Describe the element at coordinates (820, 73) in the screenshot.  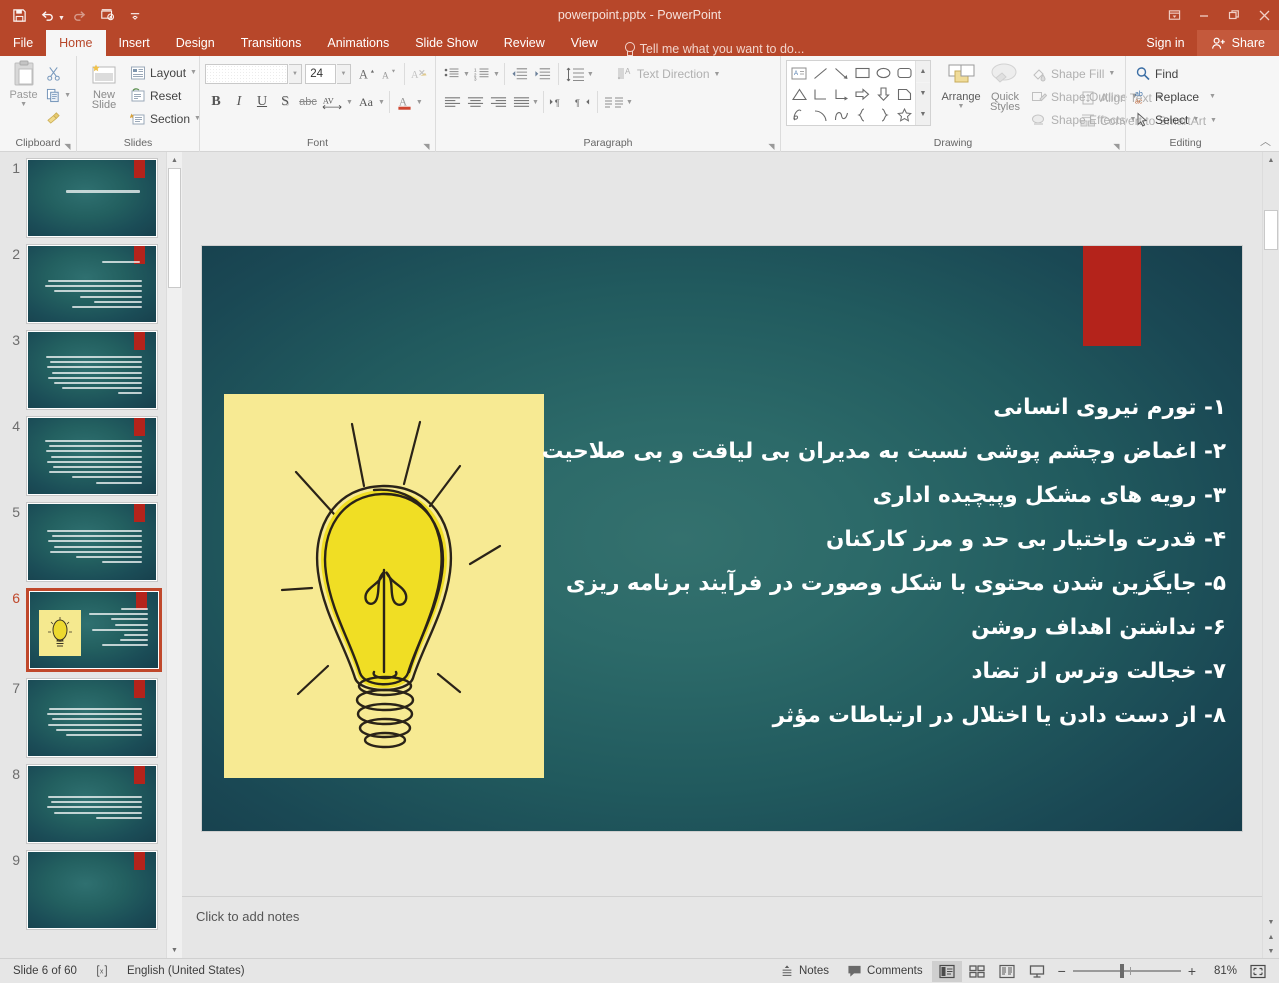
I see `line-shape-icon` at that location.